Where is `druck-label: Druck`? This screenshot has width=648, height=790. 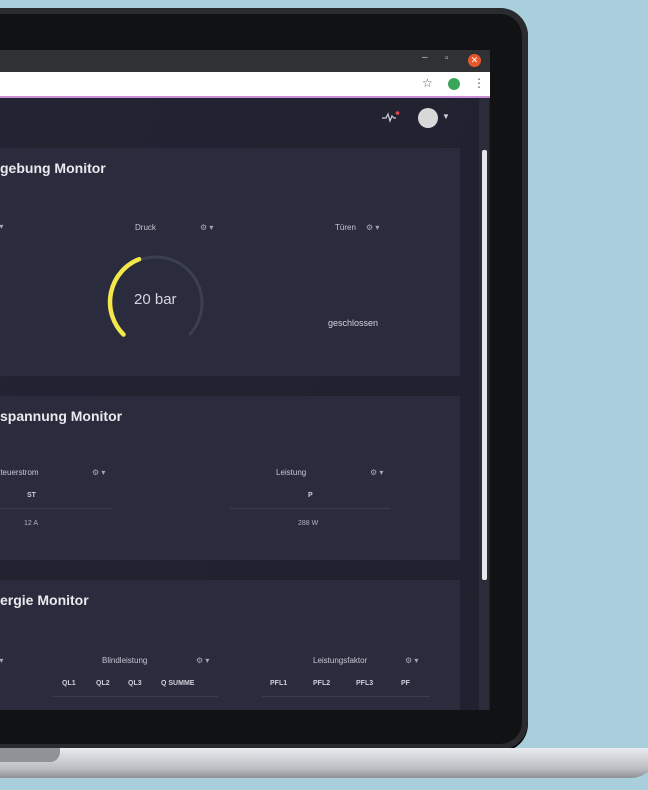 druck-label: Druck is located at coordinates (145, 227).